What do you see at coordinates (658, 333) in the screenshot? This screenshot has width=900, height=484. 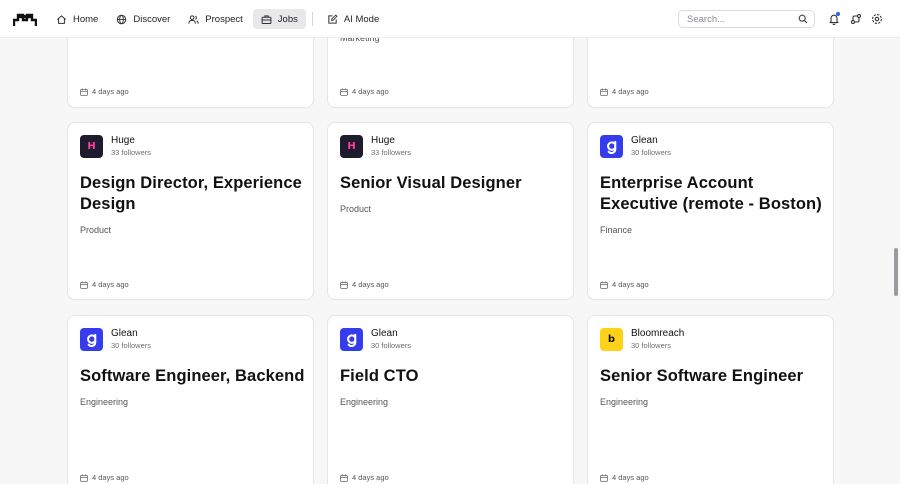 I see `company-name: Bloomreach` at bounding box center [658, 333].